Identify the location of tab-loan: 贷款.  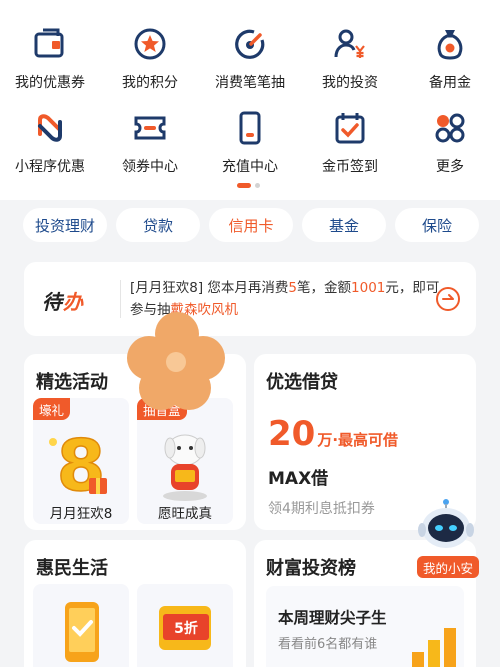
(158, 225).